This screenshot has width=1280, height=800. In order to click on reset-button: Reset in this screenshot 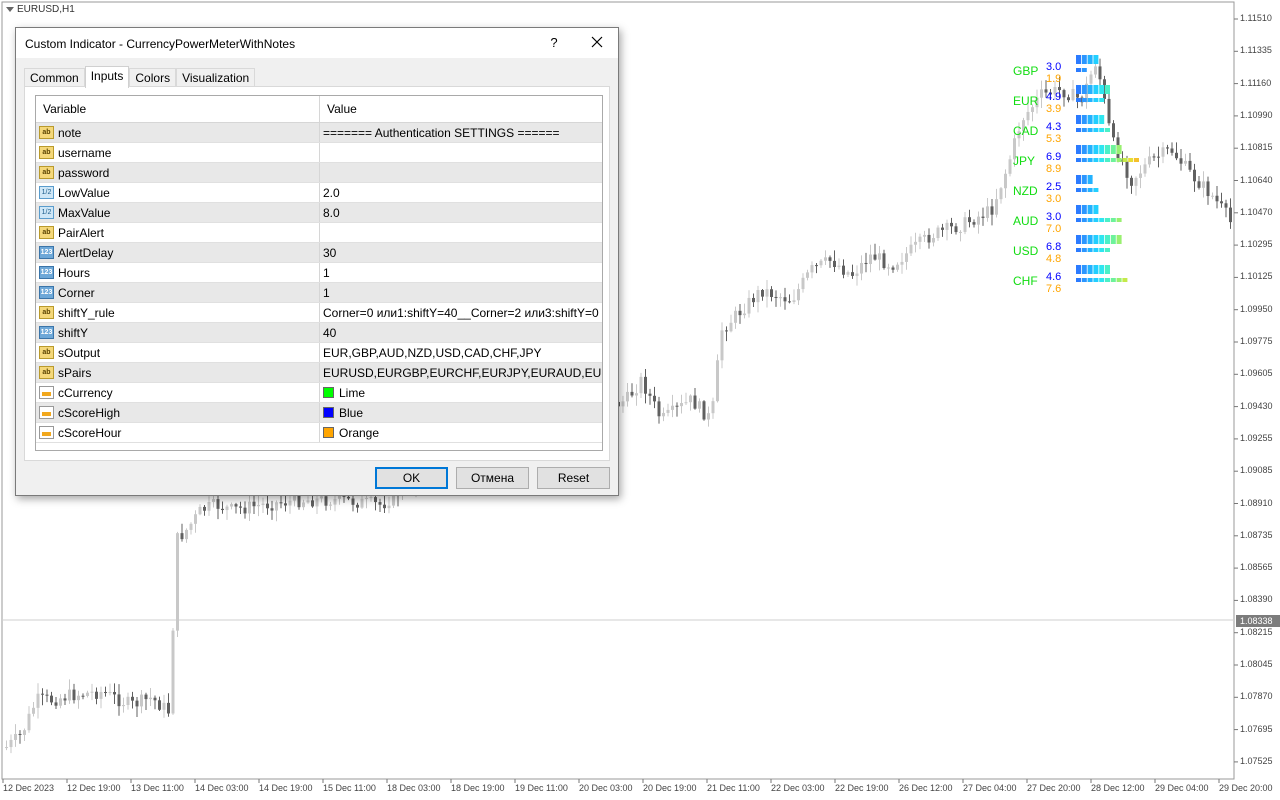, I will do `click(573, 478)`.